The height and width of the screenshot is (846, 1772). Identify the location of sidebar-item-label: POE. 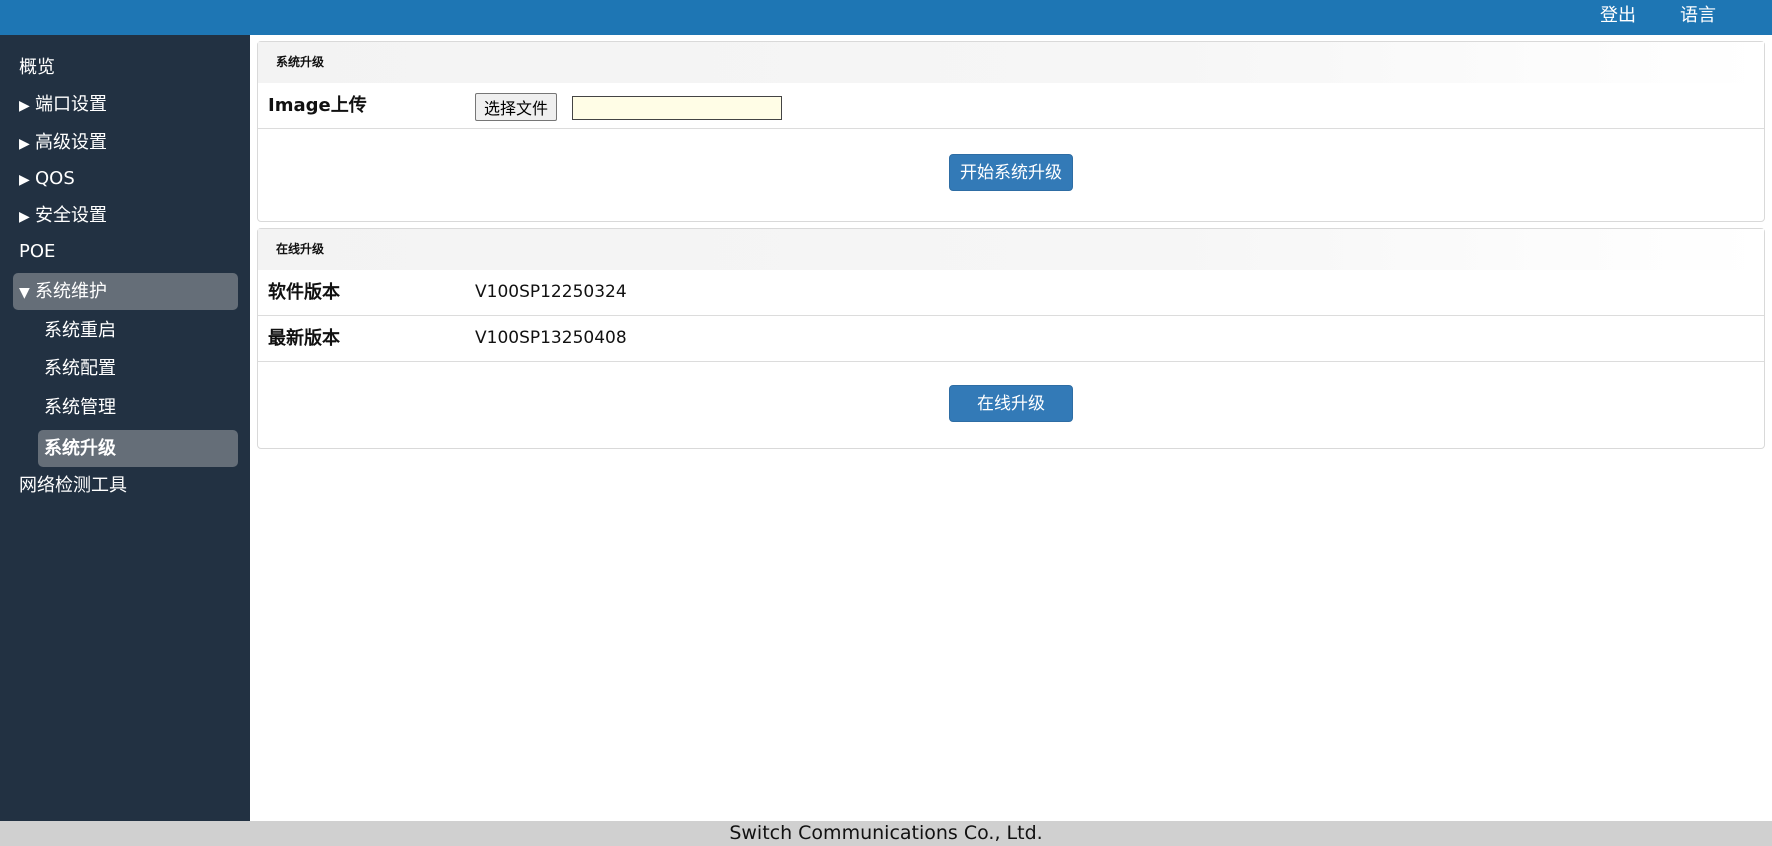
(37, 251).